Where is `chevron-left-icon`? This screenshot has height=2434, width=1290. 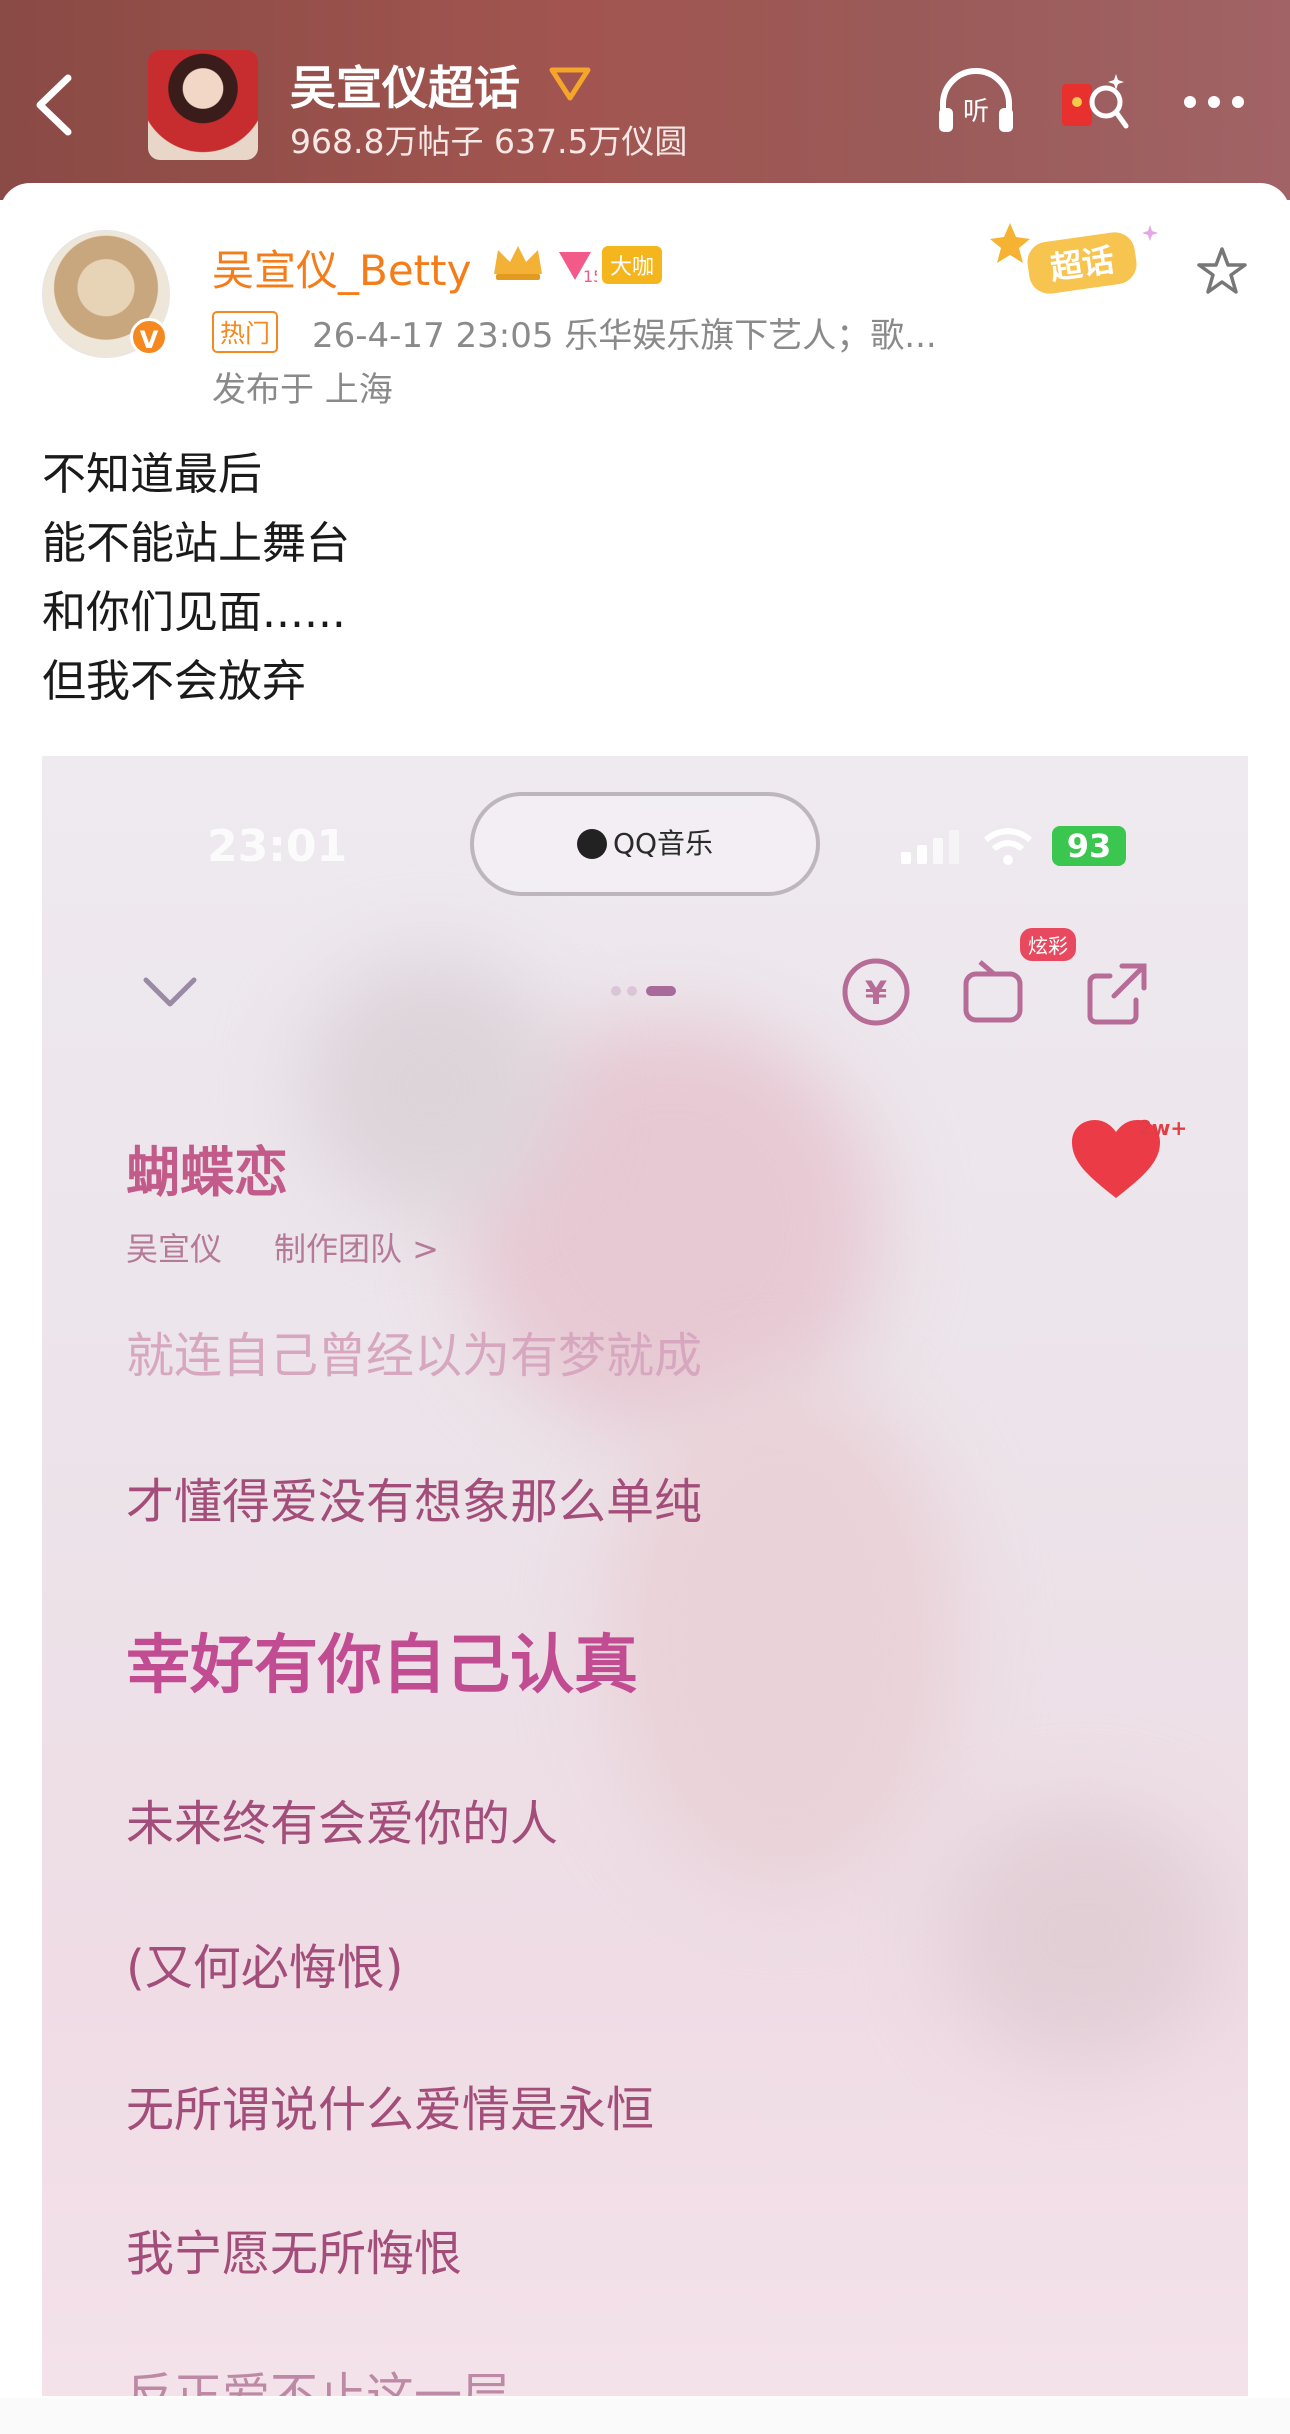 chevron-left-icon is located at coordinates (55, 105).